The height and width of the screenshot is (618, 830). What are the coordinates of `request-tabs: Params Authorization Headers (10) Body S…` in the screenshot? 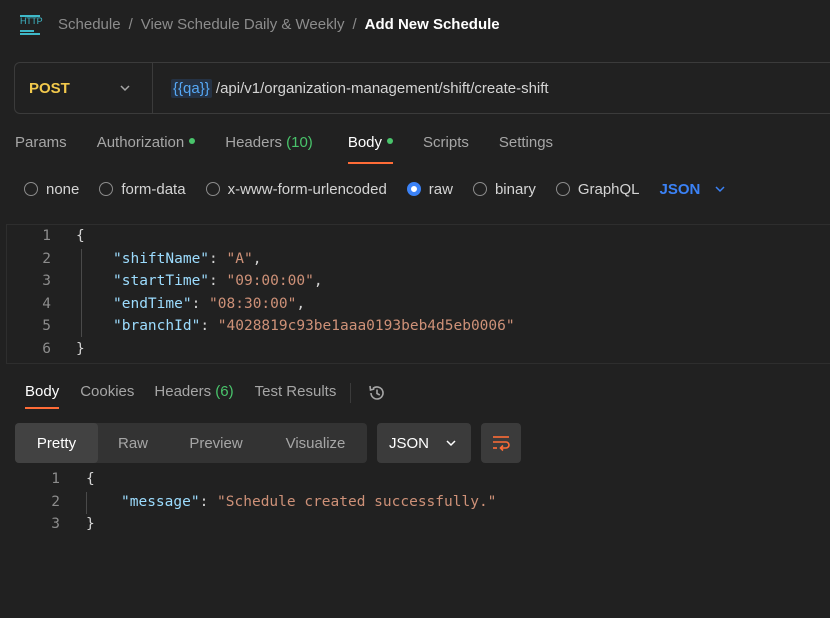 It's located at (284, 149).